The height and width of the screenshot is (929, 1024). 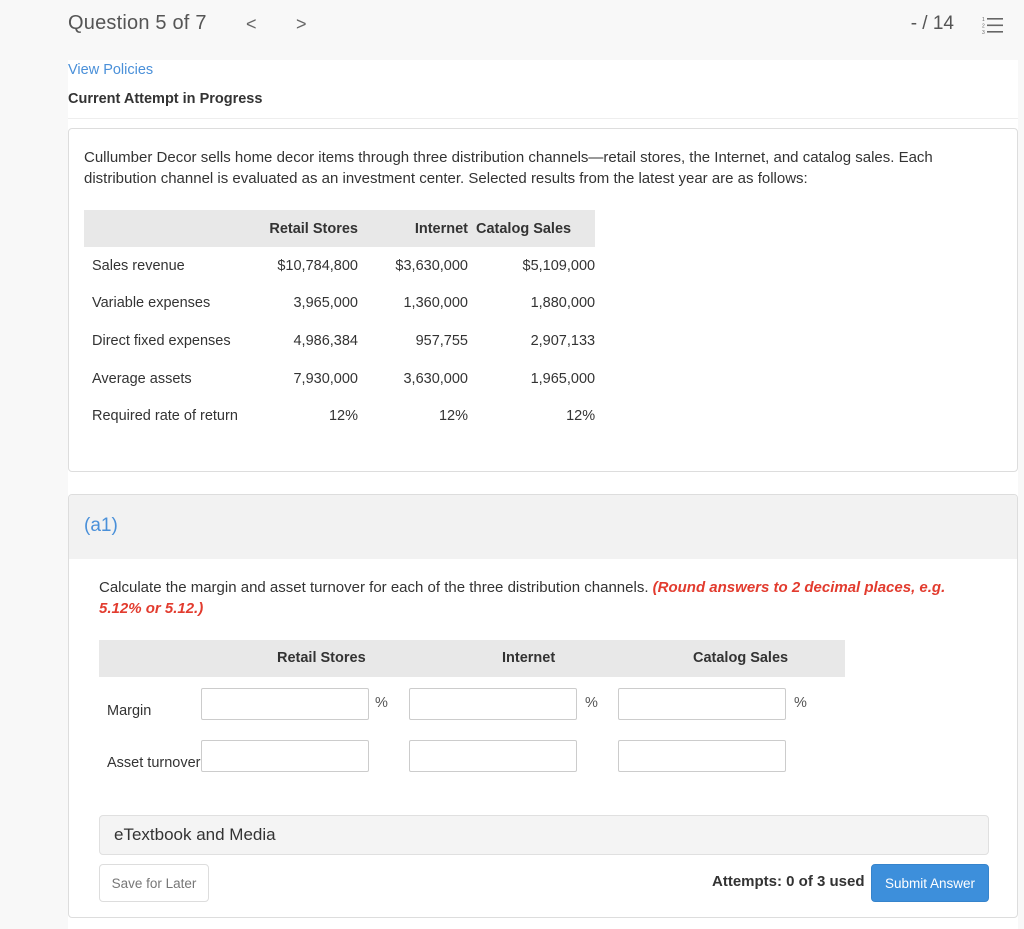 What do you see at coordinates (285, 756) in the screenshot?
I see `turnover-retail-input` at bounding box center [285, 756].